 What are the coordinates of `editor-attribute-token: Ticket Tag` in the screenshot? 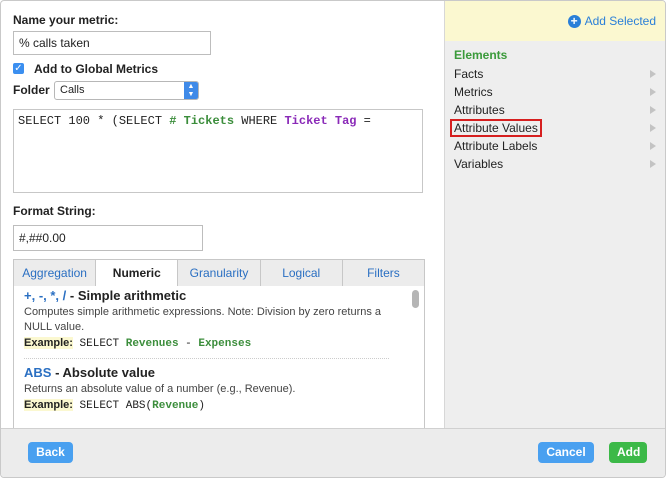 It's located at (320, 121).